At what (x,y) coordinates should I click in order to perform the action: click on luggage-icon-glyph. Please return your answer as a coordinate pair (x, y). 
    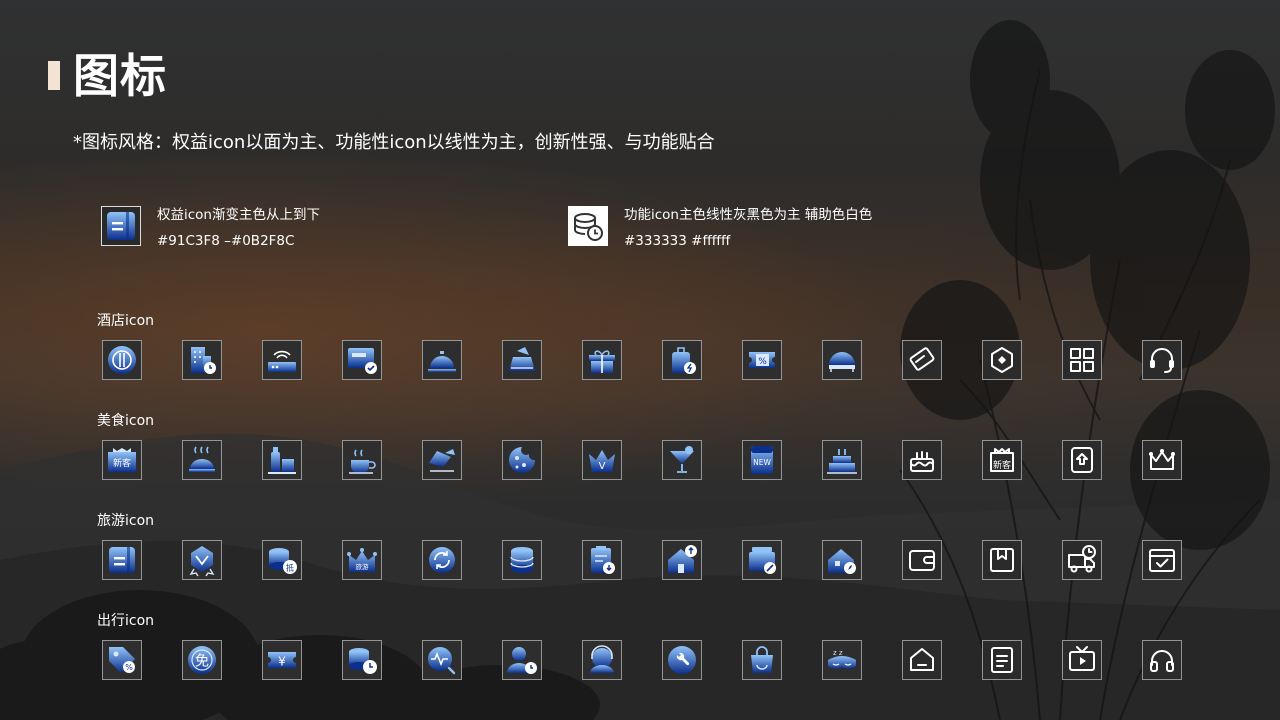
    Looking at the image, I should click on (684, 360).